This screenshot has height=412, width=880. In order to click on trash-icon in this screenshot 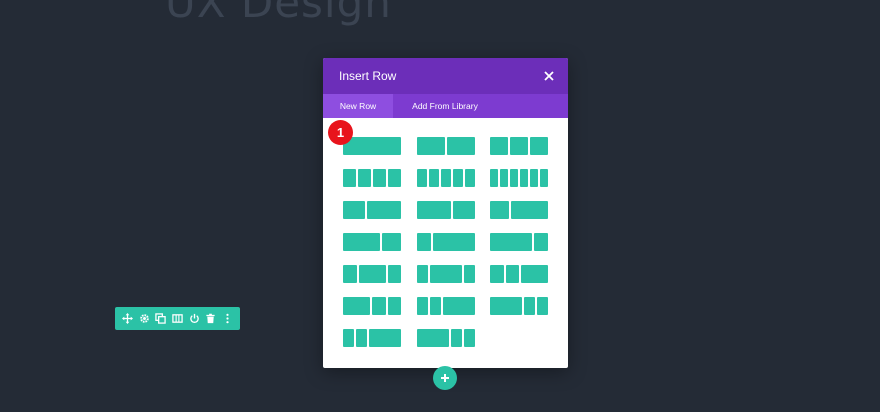, I will do `click(210, 318)`.